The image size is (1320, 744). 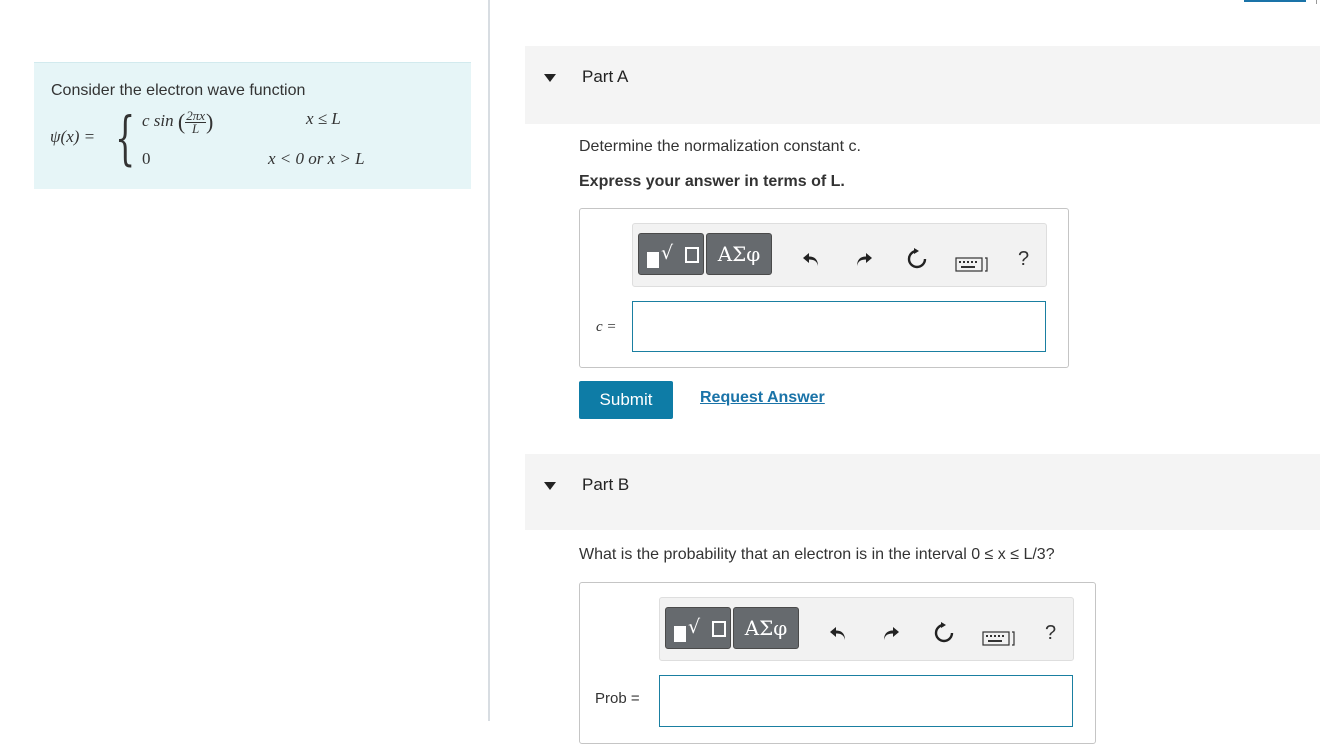 What do you see at coordinates (489, 360) in the screenshot?
I see `column-divider` at bounding box center [489, 360].